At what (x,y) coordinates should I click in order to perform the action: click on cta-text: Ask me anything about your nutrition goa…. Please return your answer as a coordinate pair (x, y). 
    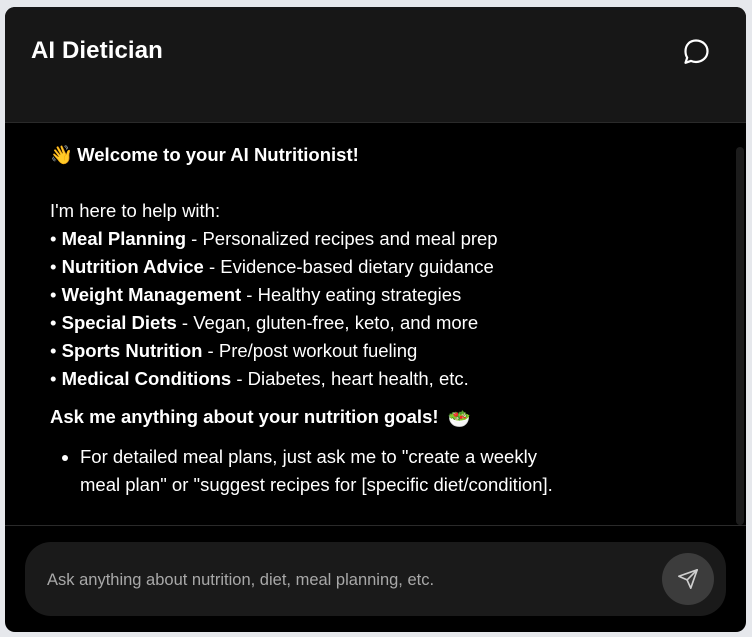
    Looking at the image, I should click on (244, 416).